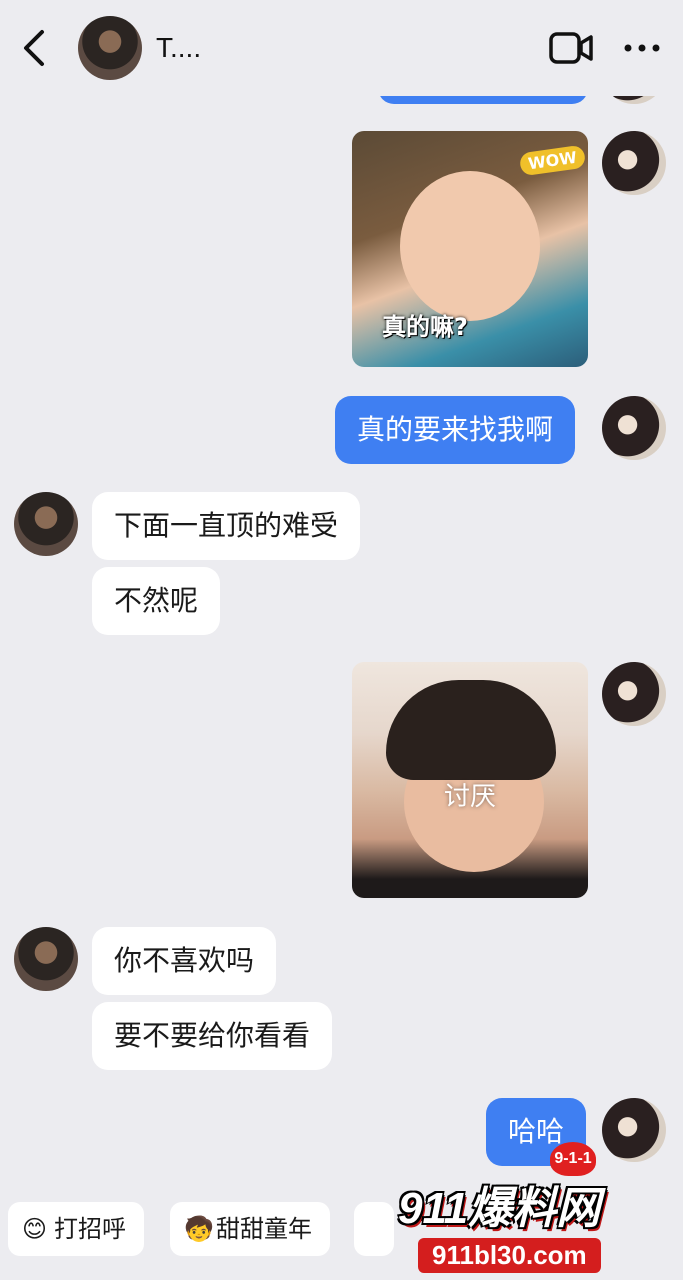  I want to click on sticker-wow-label: WOW, so click(552, 160).